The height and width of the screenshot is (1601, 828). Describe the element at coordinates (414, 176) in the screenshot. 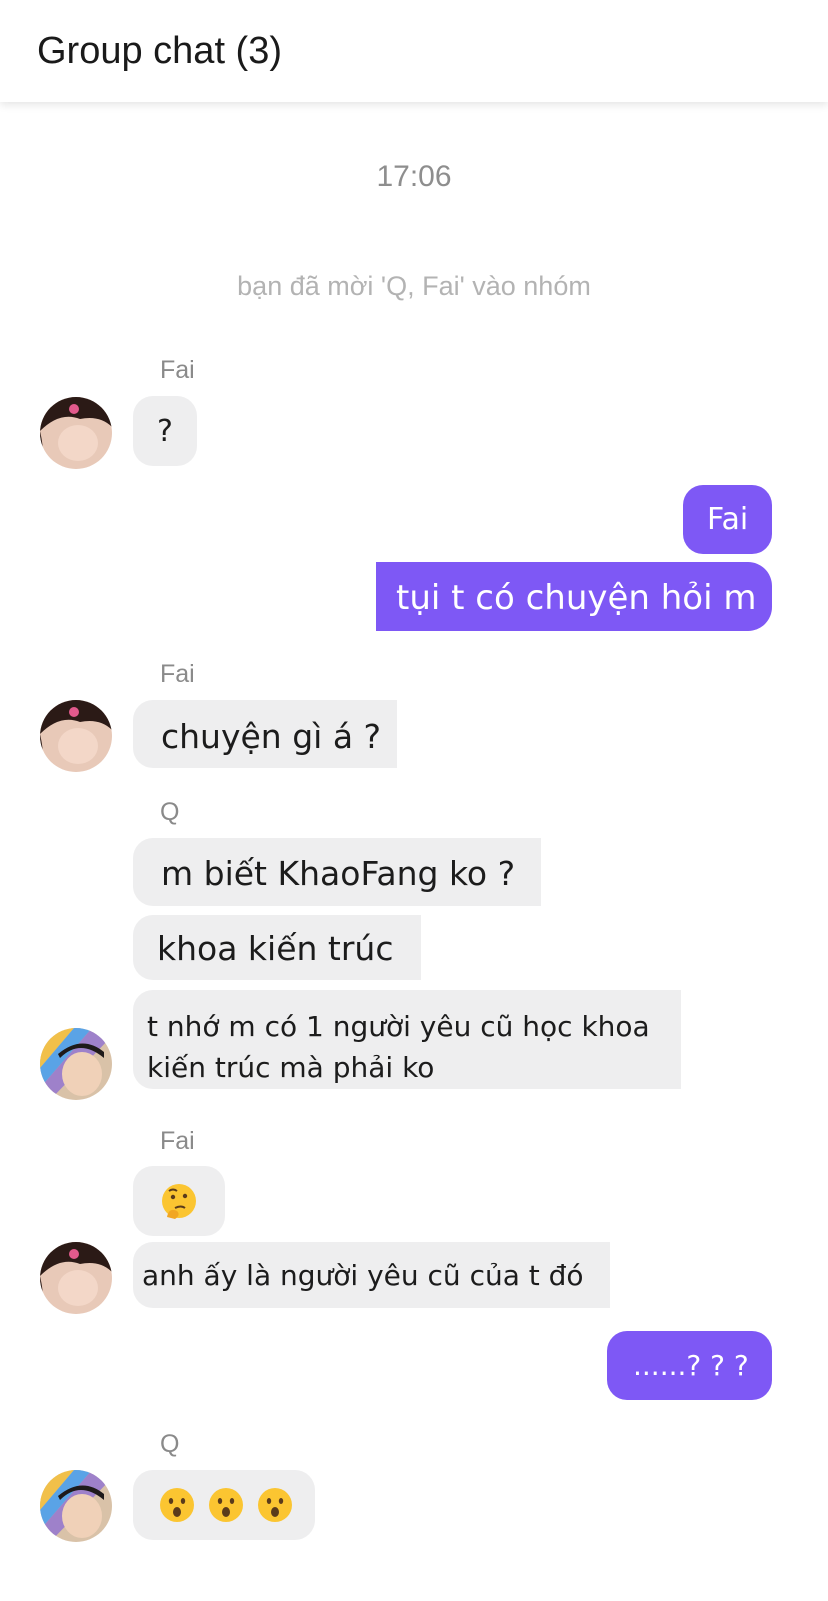

I see `timestamp: 17:06` at that location.